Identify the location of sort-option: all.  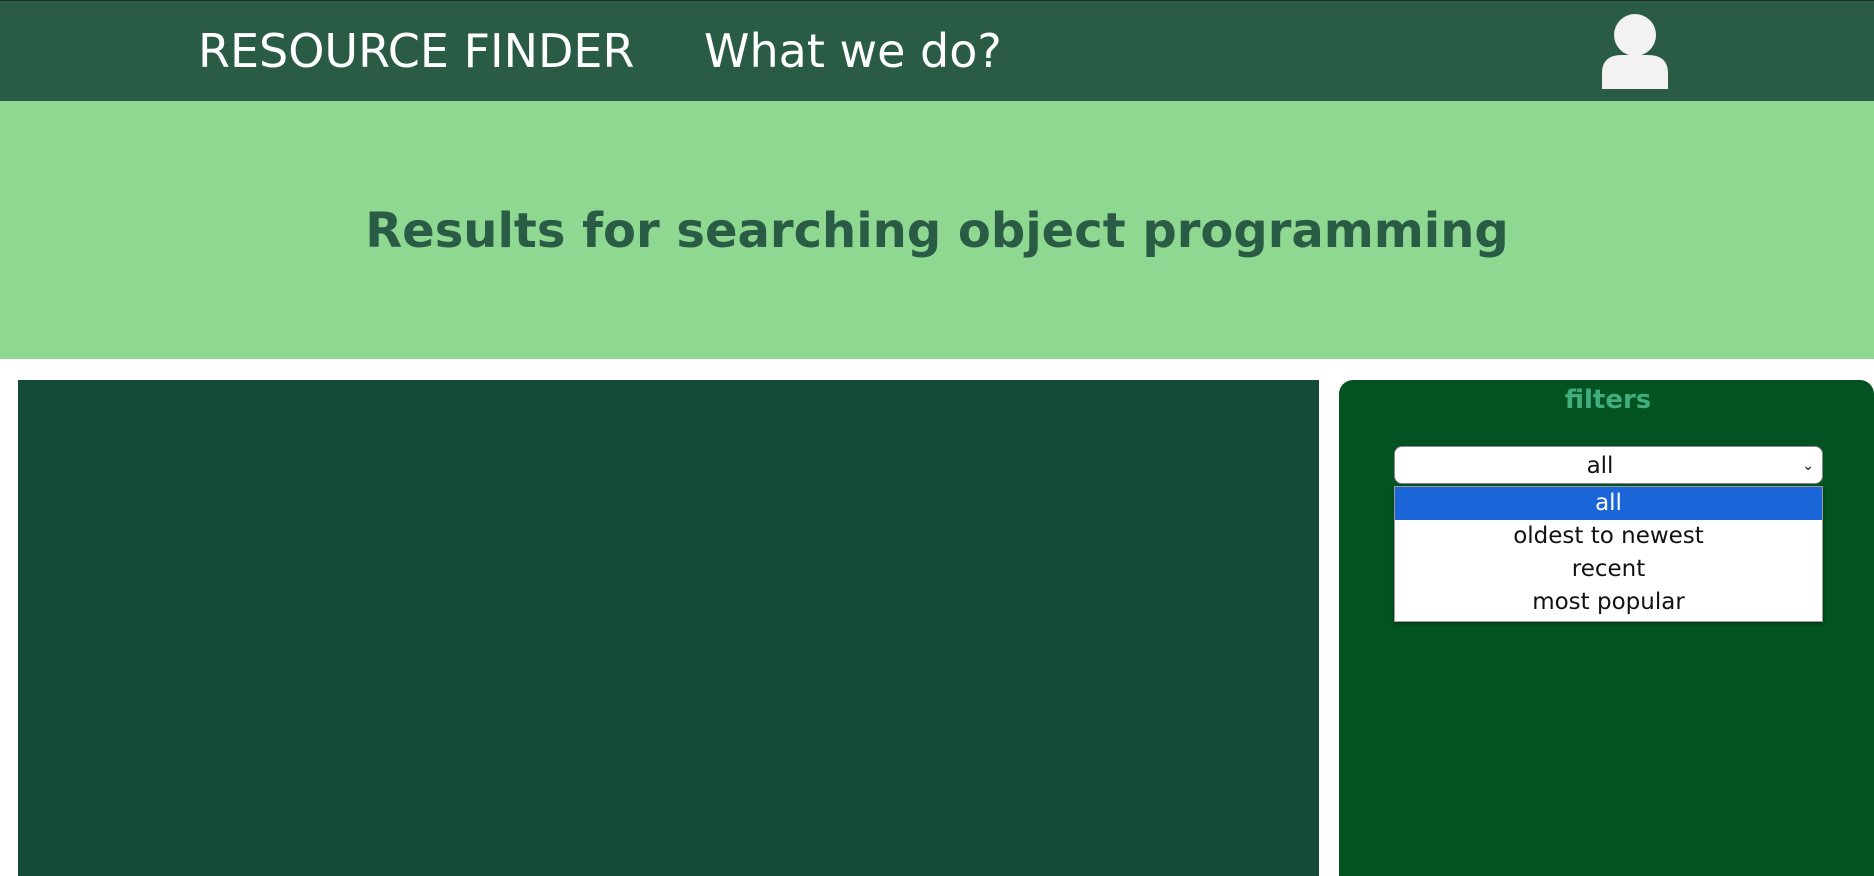
(1608, 503).